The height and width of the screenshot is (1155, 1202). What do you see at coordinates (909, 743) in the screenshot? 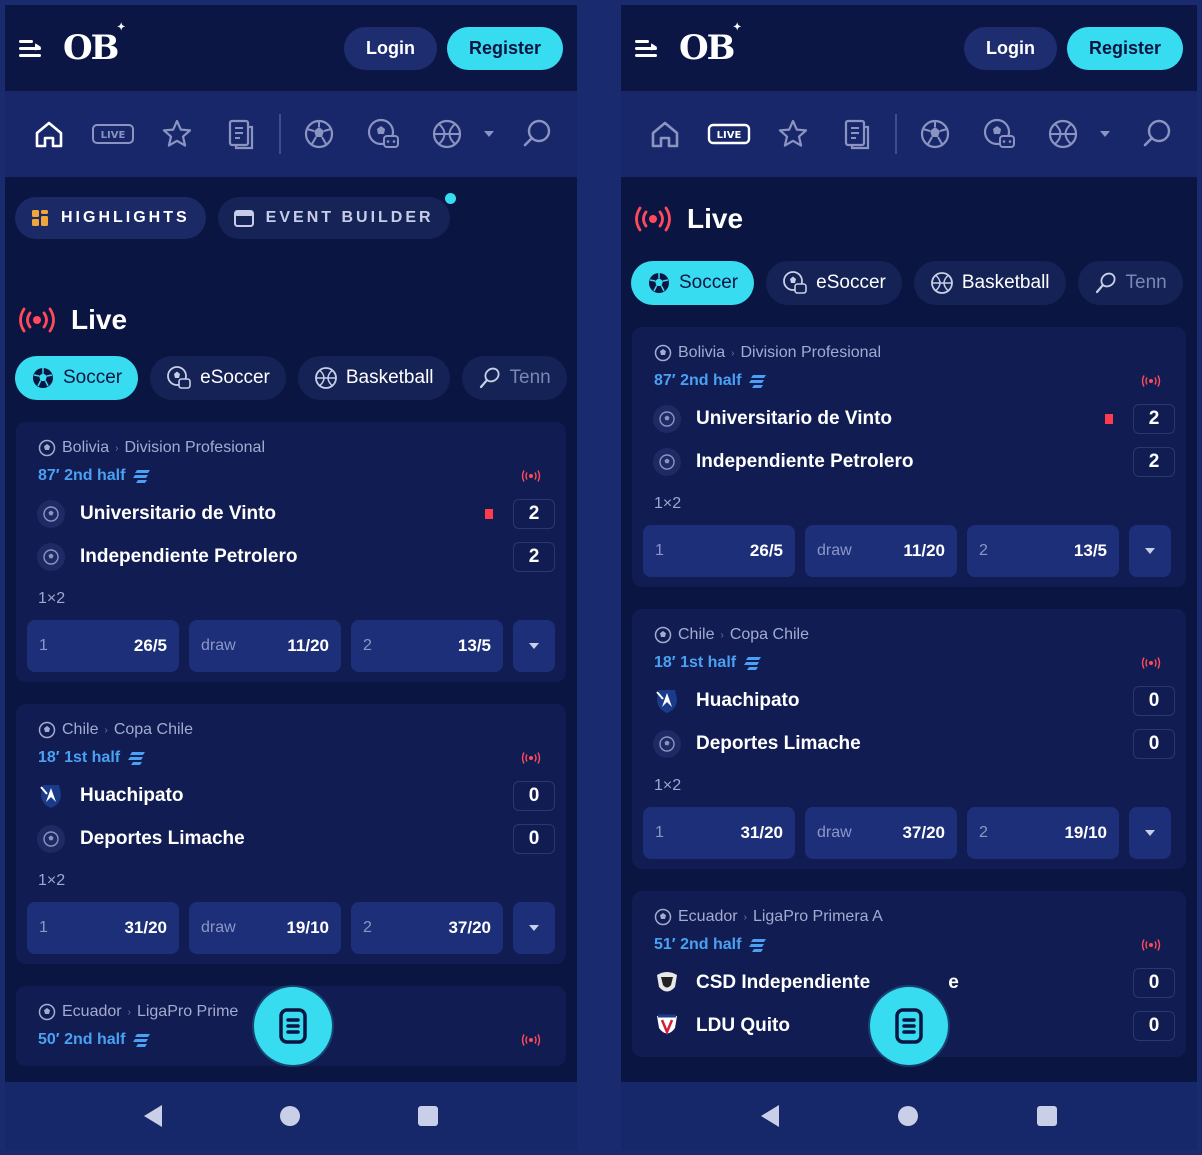
I see `team-row-away: Deportes Limache 0` at bounding box center [909, 743].